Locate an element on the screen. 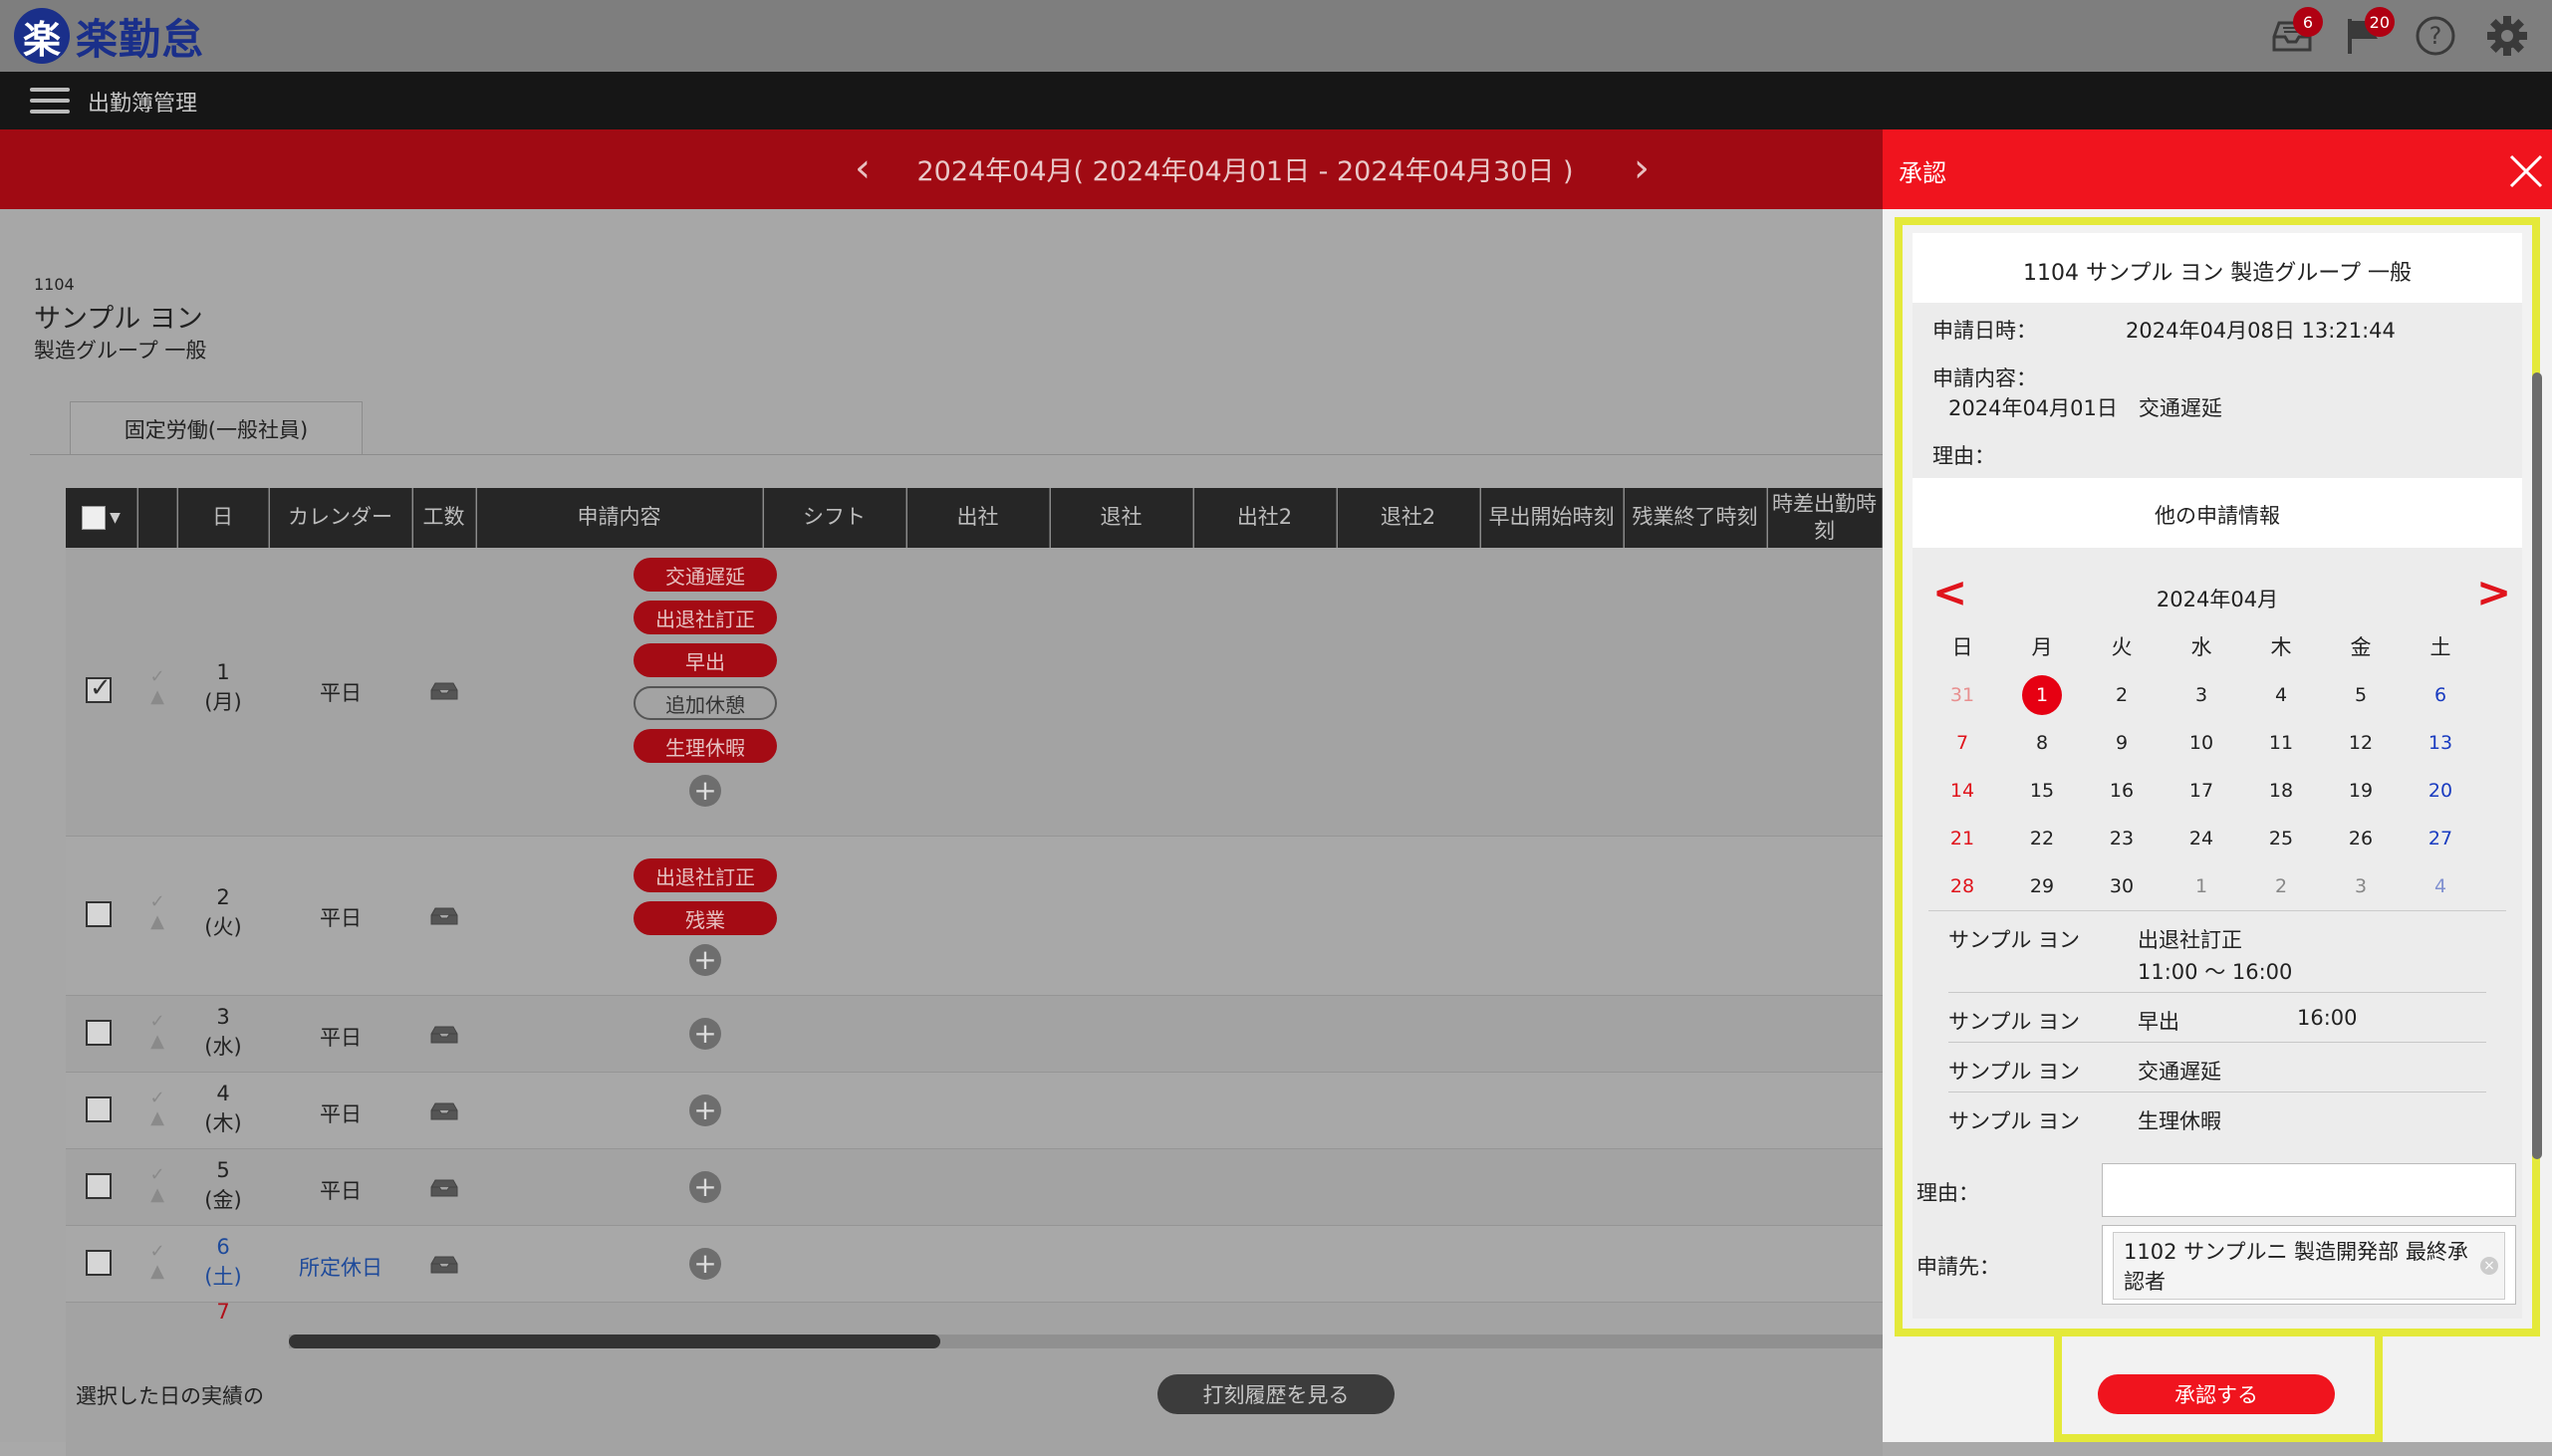 Image resolution: width=2552 pixels, height=1456 pixels. panel-scrollbar is located at coordinates (2537, 765).